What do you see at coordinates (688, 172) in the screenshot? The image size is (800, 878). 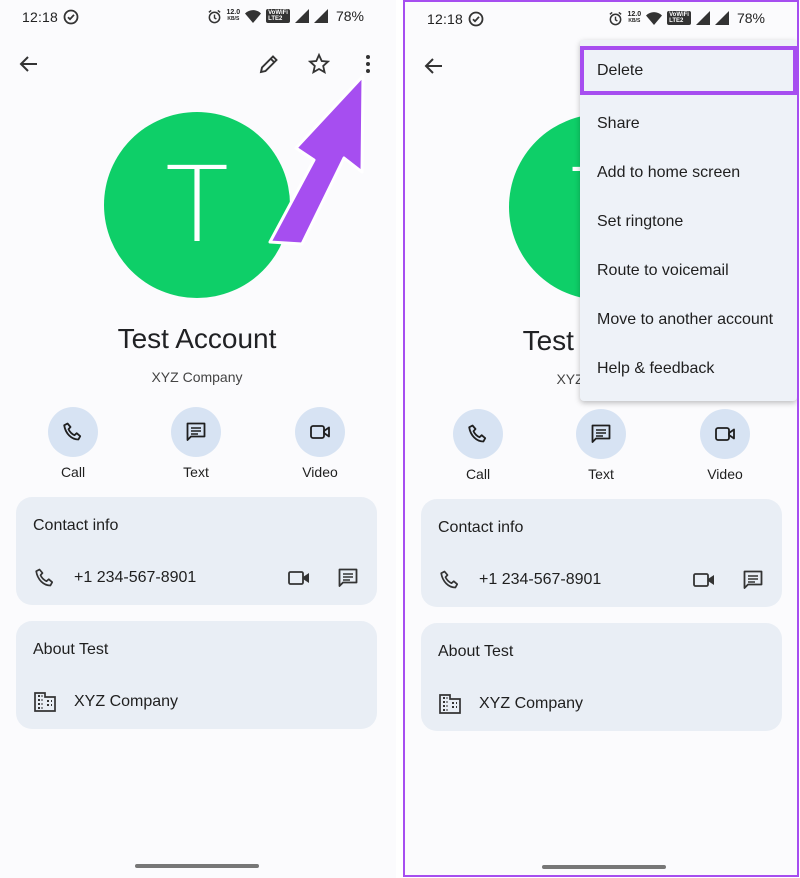 I see `menu-item-add-to-home-screen: Add to home screen` at bounding box center [688, 172].